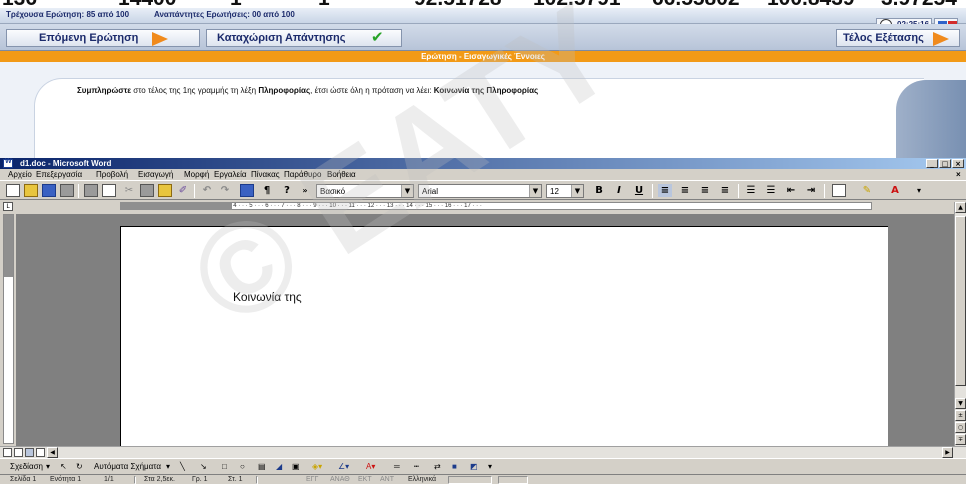  I want to click on horizontal-scrollbar: ◀ ▶, so click(483, 452).